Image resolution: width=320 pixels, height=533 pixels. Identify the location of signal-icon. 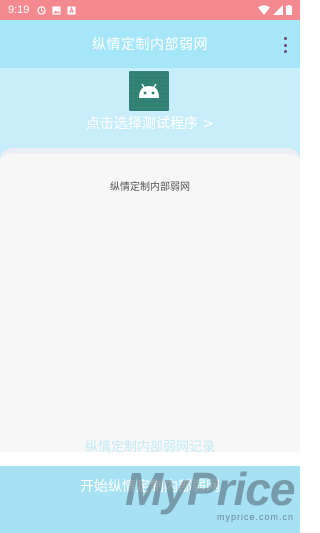
(278, 10).